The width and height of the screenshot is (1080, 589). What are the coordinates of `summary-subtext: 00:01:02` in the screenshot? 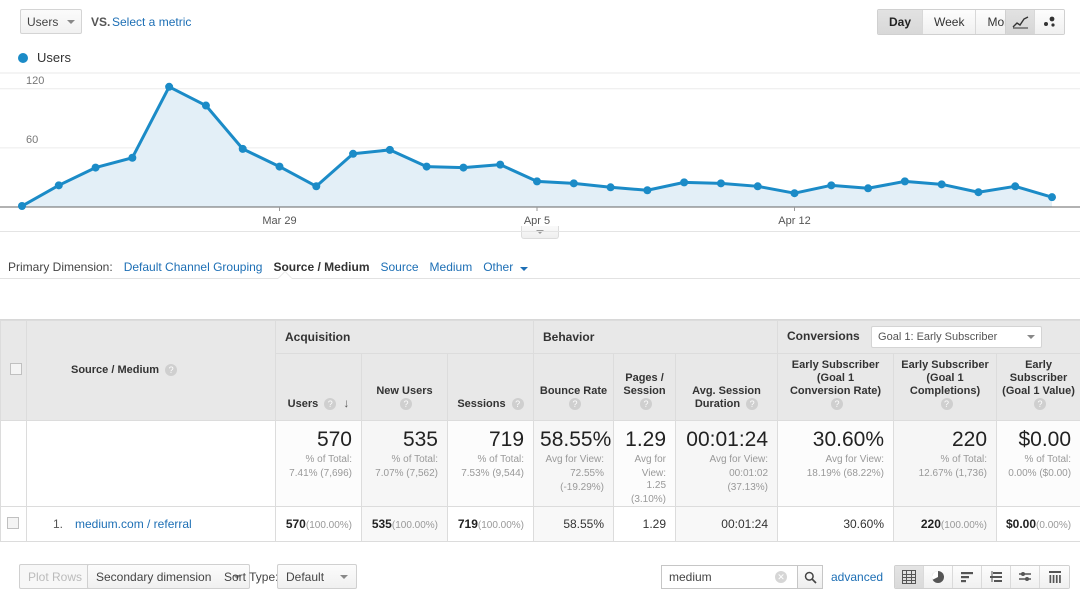 It's located at (725, 474).